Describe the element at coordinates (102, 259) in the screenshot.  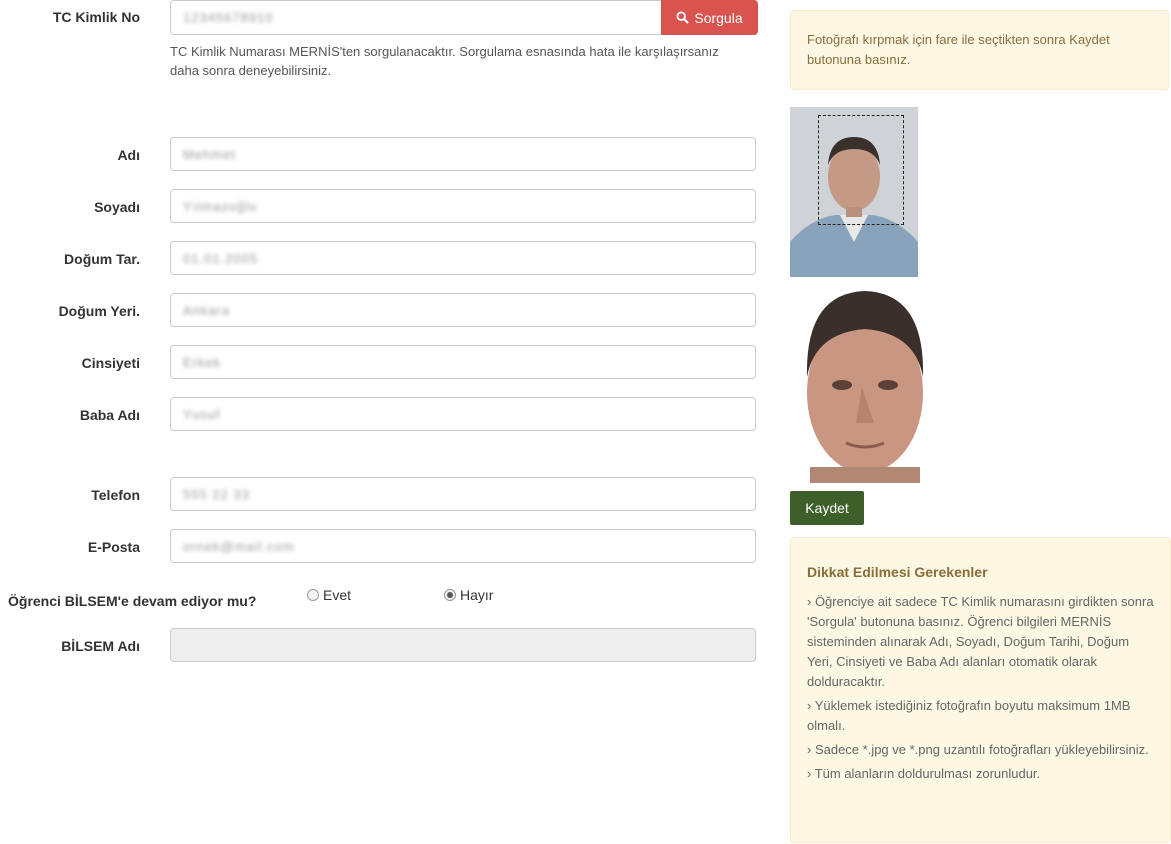
I see `dogum-tar-label: Doğum Tar.` at that location.